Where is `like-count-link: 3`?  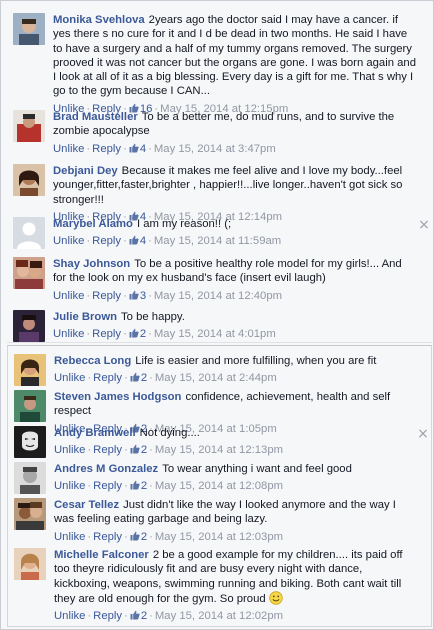
like-count-link: 3 is located at coordinates (137, 296).